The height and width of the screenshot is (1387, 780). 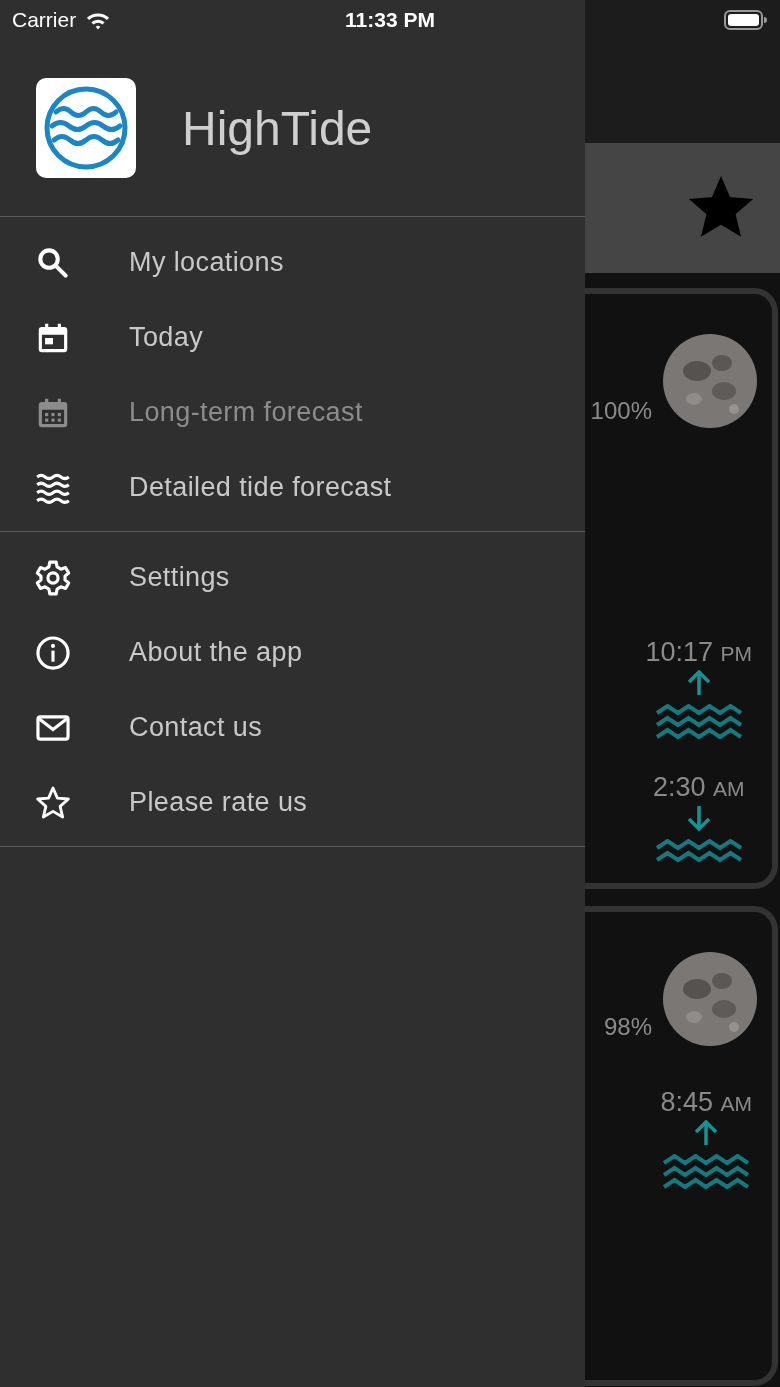 I want to click on menu-item: About the app, so click(x=292, y=652).